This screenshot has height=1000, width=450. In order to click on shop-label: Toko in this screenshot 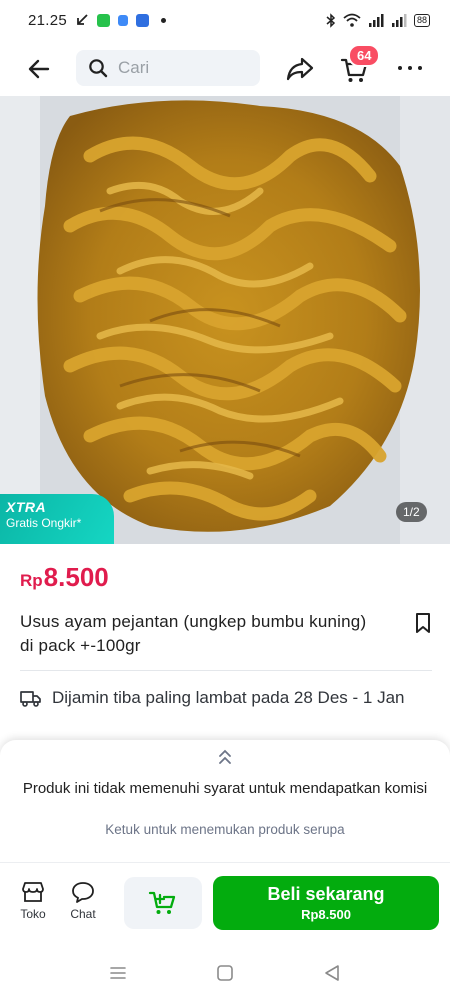, I will do `click(33, 914)`.